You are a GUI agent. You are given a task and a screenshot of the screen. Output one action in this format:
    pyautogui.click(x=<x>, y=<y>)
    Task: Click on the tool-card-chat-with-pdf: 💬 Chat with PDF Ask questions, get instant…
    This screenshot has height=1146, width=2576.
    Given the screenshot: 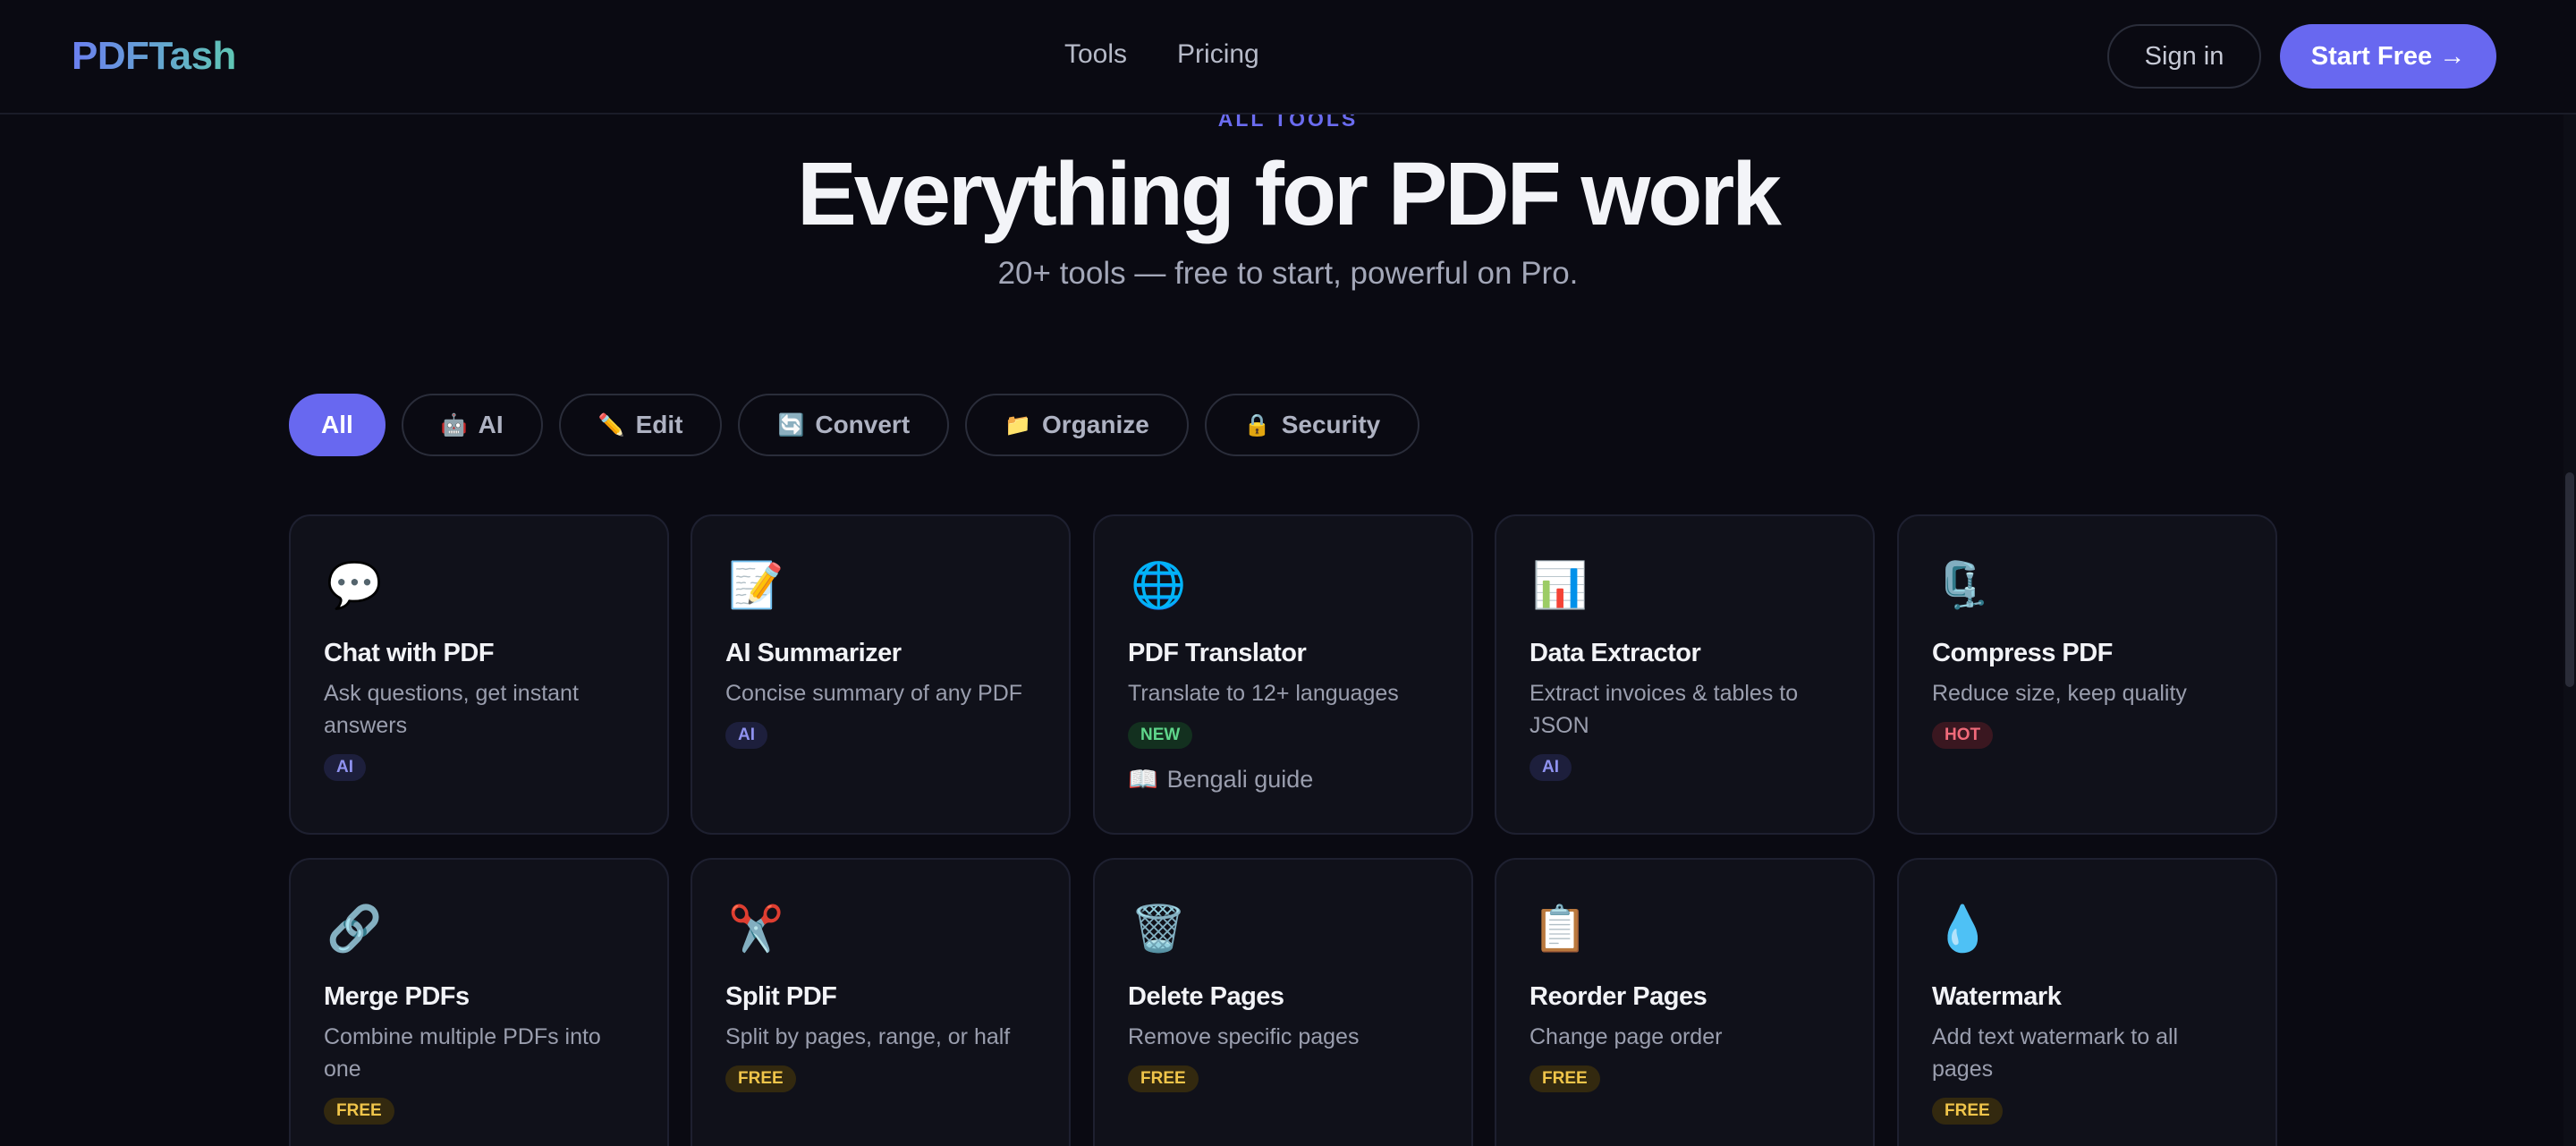 What is the action you would take?
    pyautogui.click(x=479, y=675)
    